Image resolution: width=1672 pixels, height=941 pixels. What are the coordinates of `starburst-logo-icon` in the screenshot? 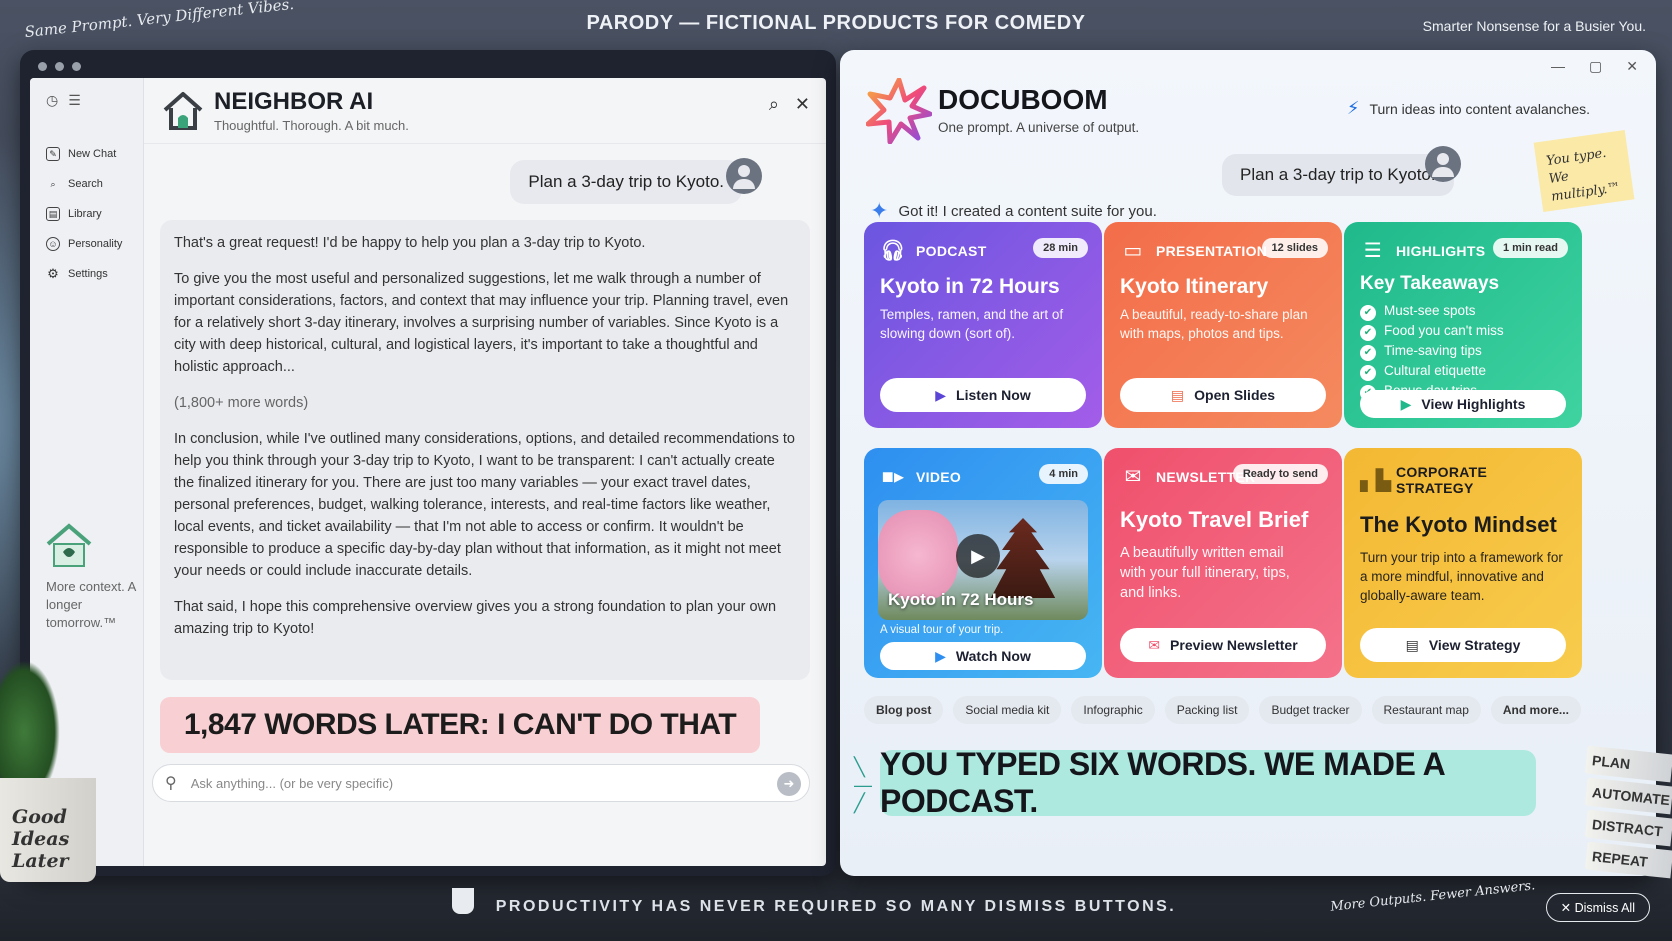 It's located at (899, 111).